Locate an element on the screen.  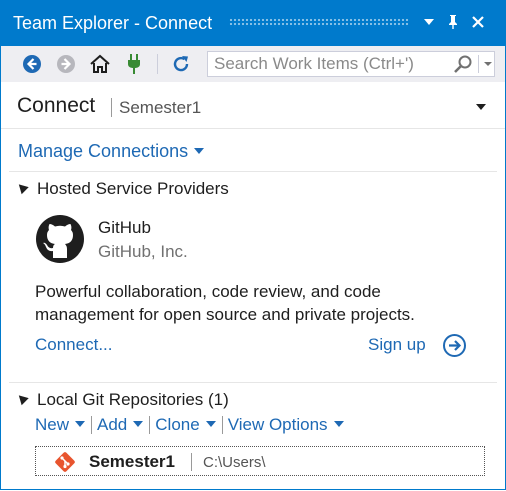
title-divider is located at coordinates (111, 107).